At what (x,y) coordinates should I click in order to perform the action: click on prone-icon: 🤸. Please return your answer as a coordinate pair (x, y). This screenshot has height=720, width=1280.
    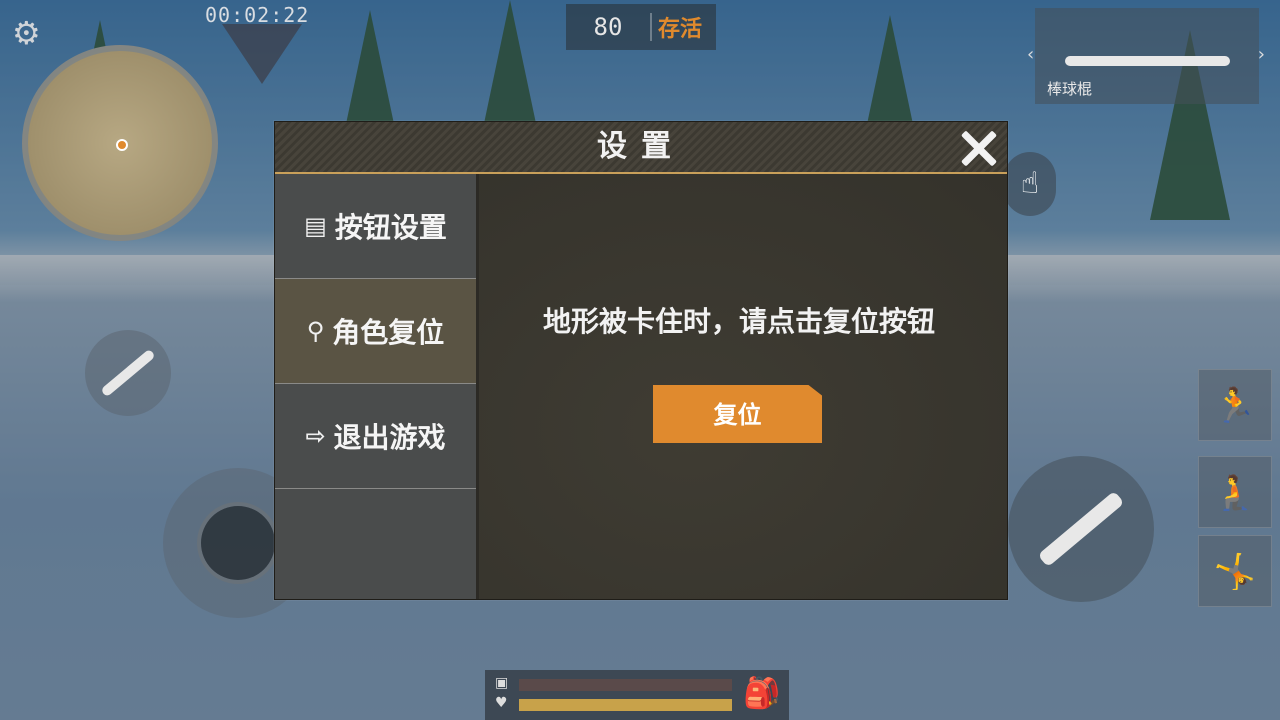
    Looking at the image, I should click on (1235, 571).